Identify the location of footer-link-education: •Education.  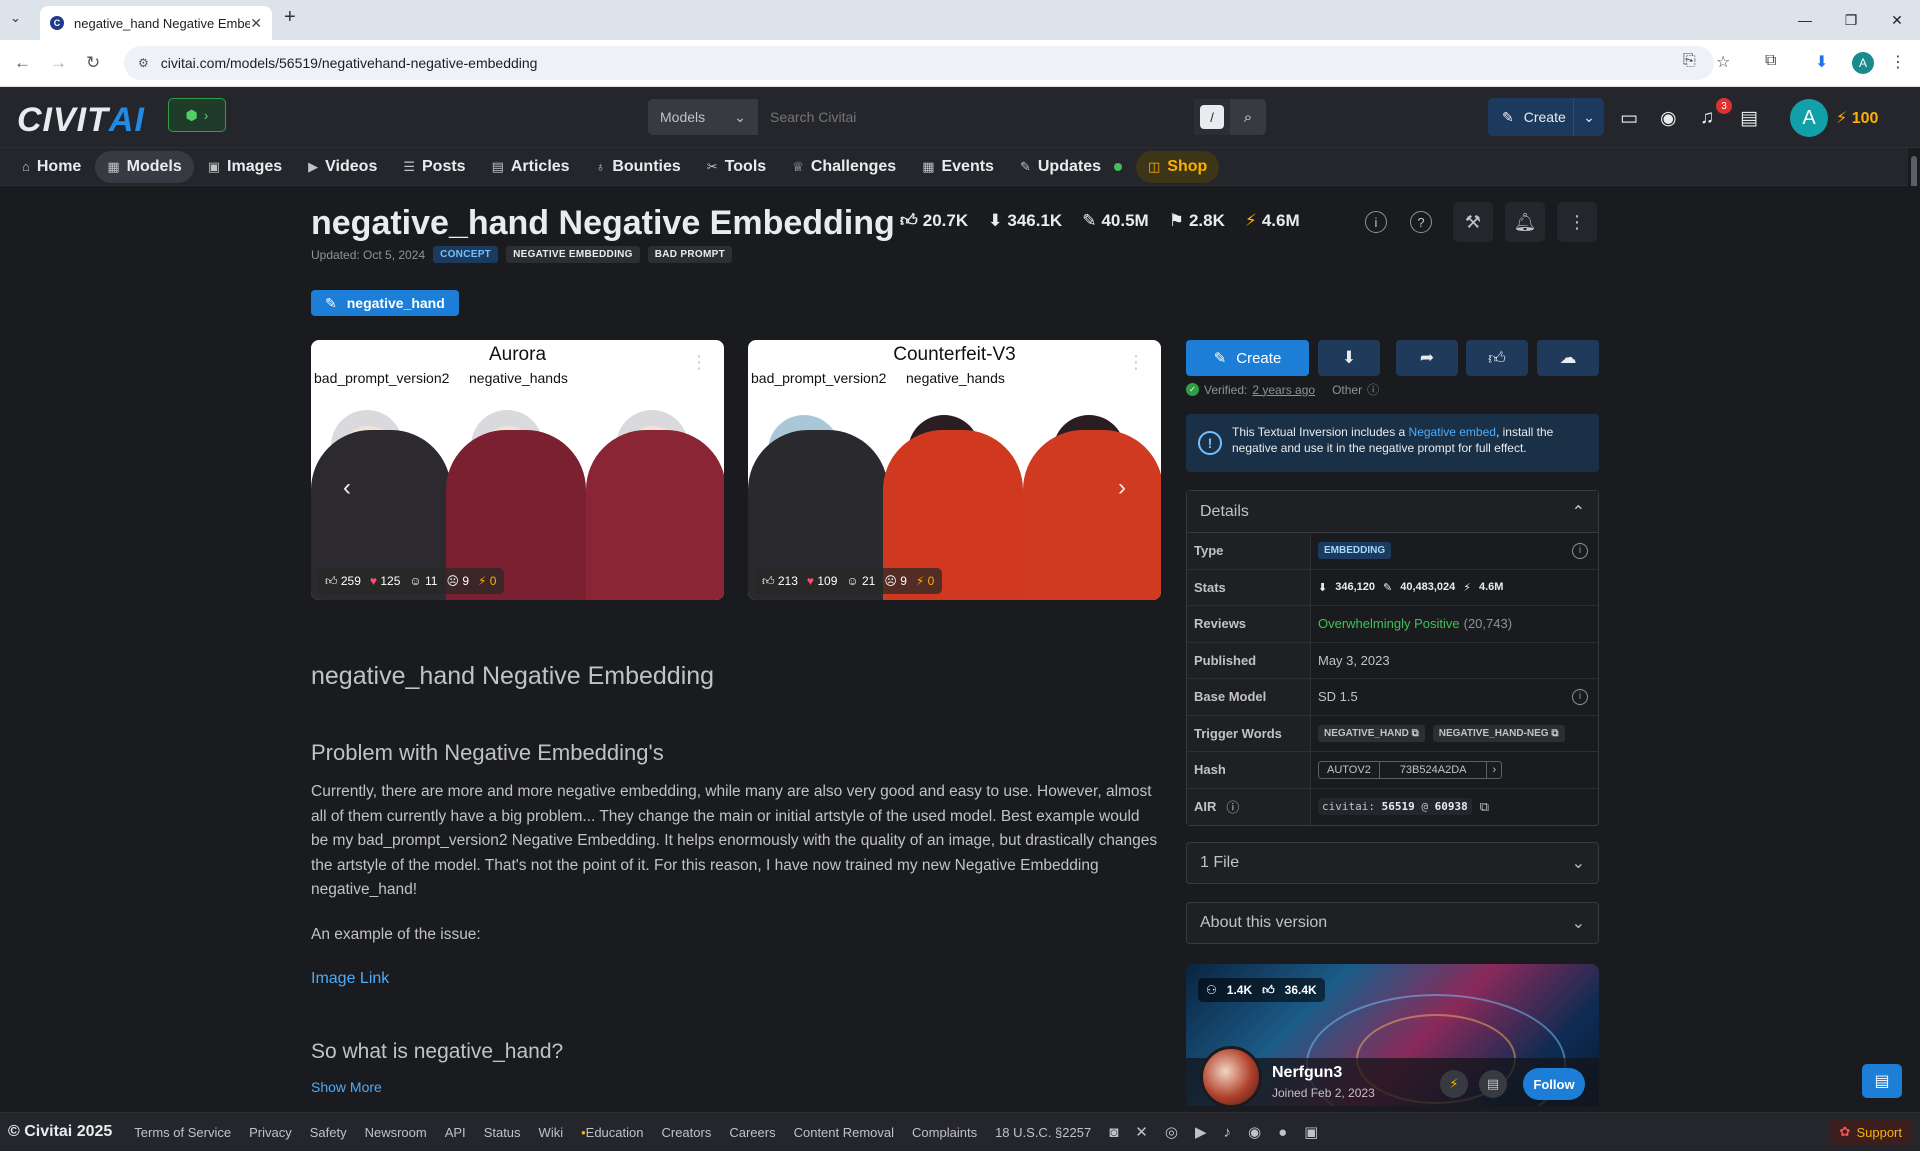
(612, 1132).